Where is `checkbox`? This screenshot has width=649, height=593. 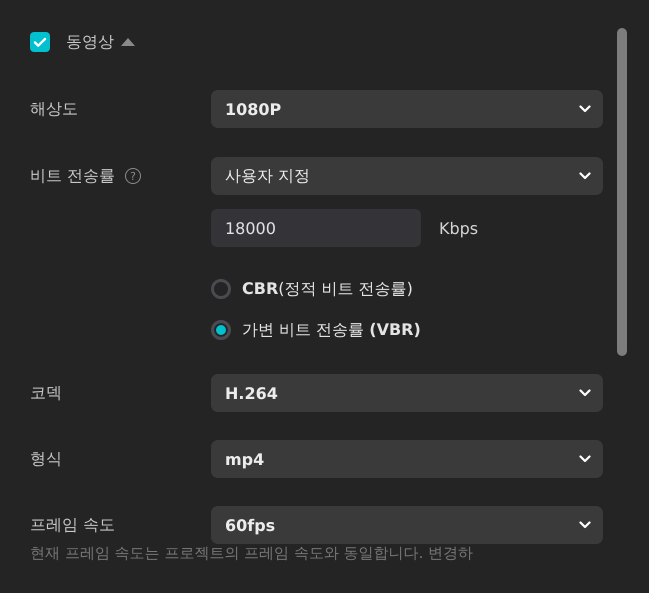 checkbox is located at coordinates (40, 42).